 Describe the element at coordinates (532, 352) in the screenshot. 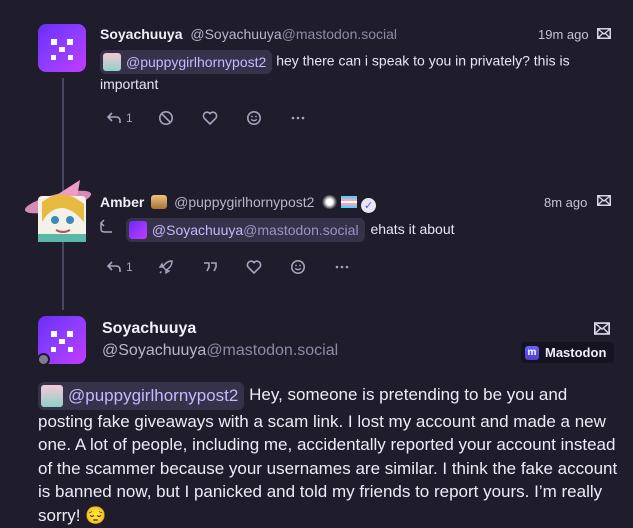

I see `mastodon-logo-icon: m` at that location.